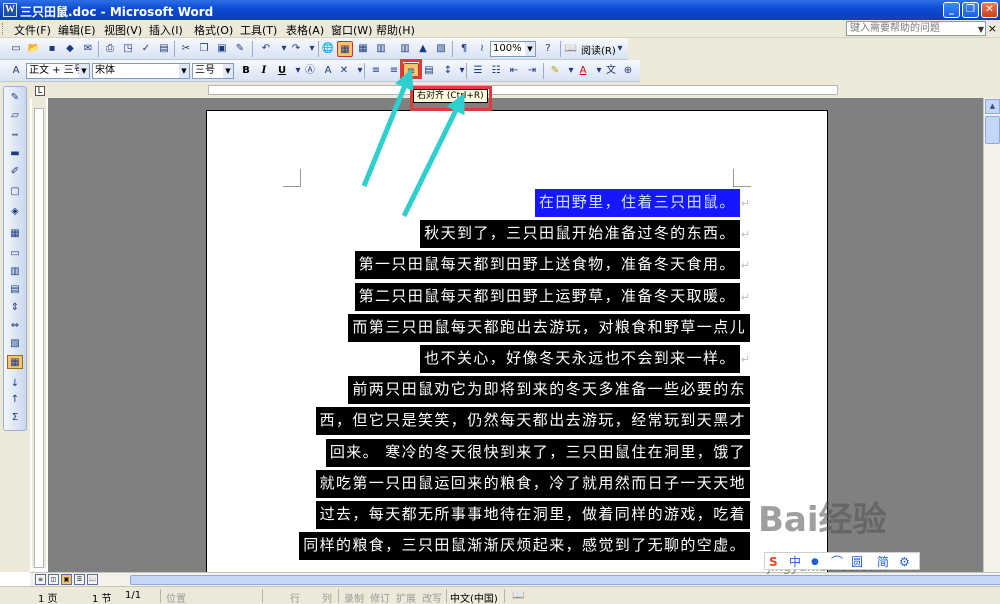 The image size is (1000, 604). I want to click on paste-icon: ▣, so click(222, 49).